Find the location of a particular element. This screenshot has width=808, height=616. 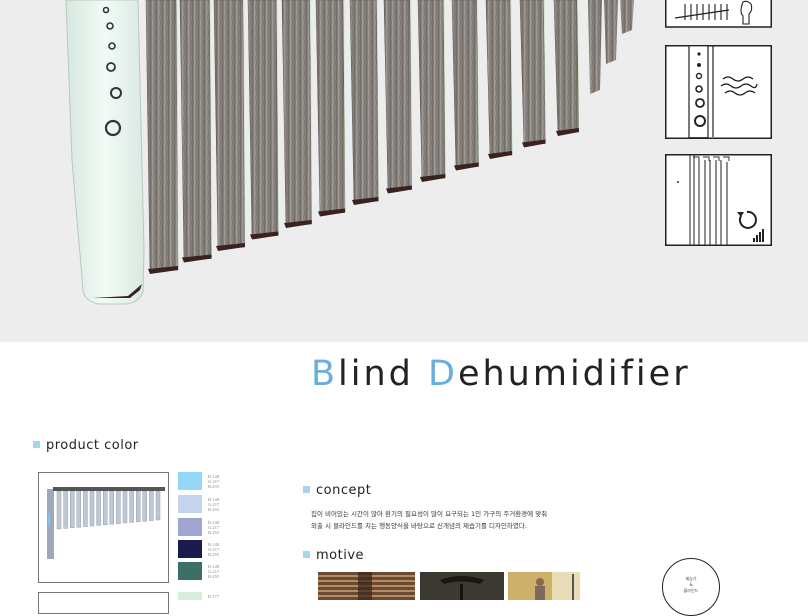

motive-photo-person is located at coordinates (544, 586).